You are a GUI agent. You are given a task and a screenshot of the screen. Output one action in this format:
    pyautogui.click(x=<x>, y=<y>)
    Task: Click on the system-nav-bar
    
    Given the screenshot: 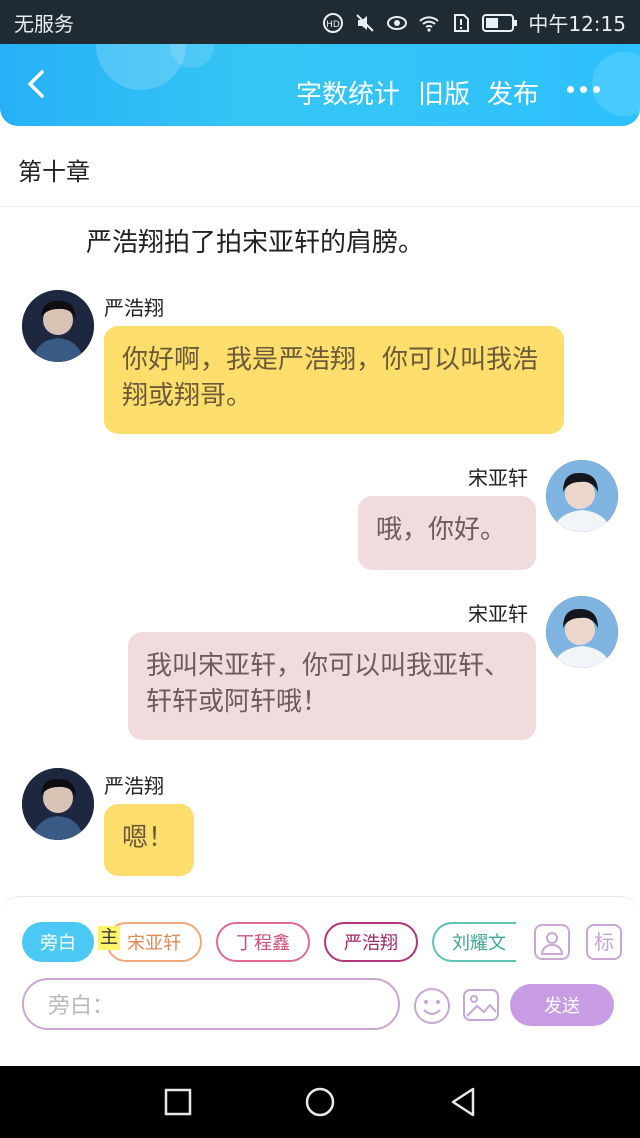 What is the action you would take?
    pyautogui.click(x=320, y=1102)
    